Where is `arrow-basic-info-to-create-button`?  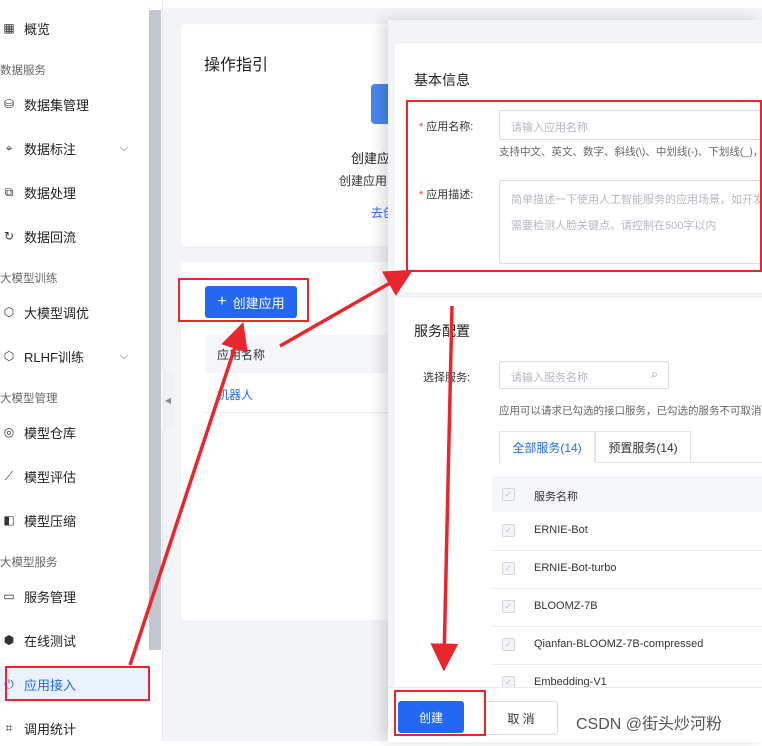
arrow-basic-info-to-create-button is located at coordinates (444, 488).